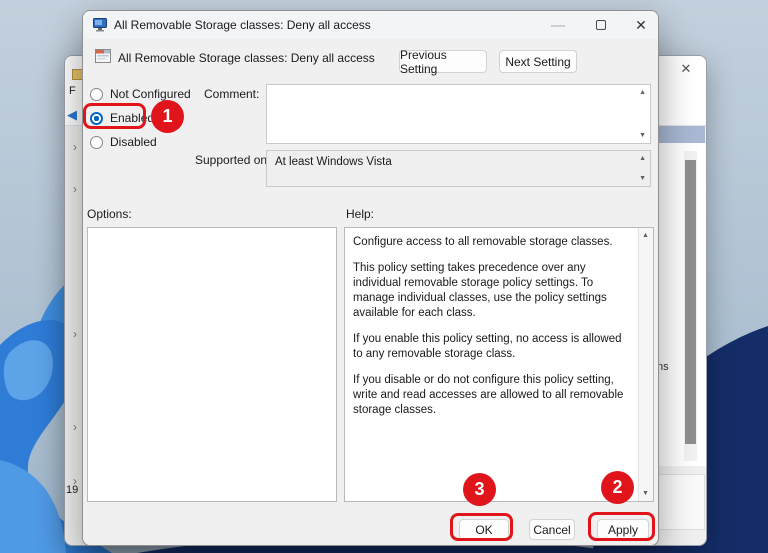 The width and height of the screenshot is (768, 553). I want to click on annotation-badge-1: 1, so click(167, 116).